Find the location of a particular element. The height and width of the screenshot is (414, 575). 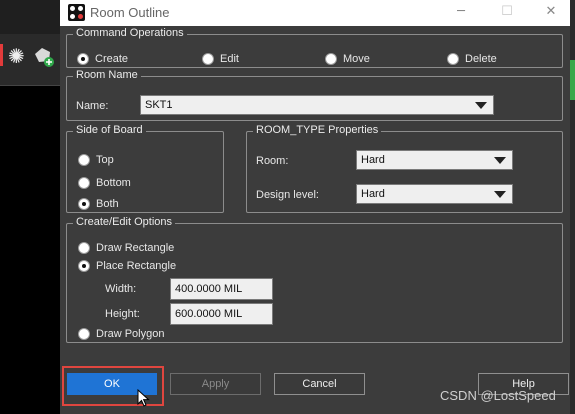

radio-create: Create is located at coordinates (102, 59).